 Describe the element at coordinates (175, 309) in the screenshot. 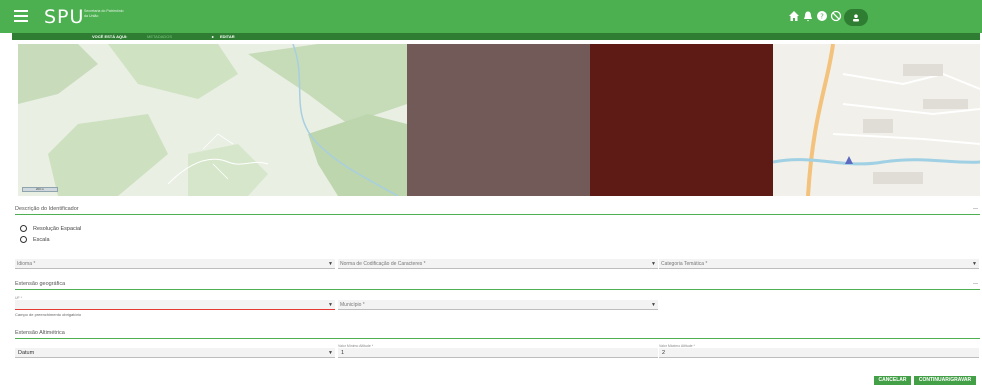

I see `uf-error-underline` at that location.